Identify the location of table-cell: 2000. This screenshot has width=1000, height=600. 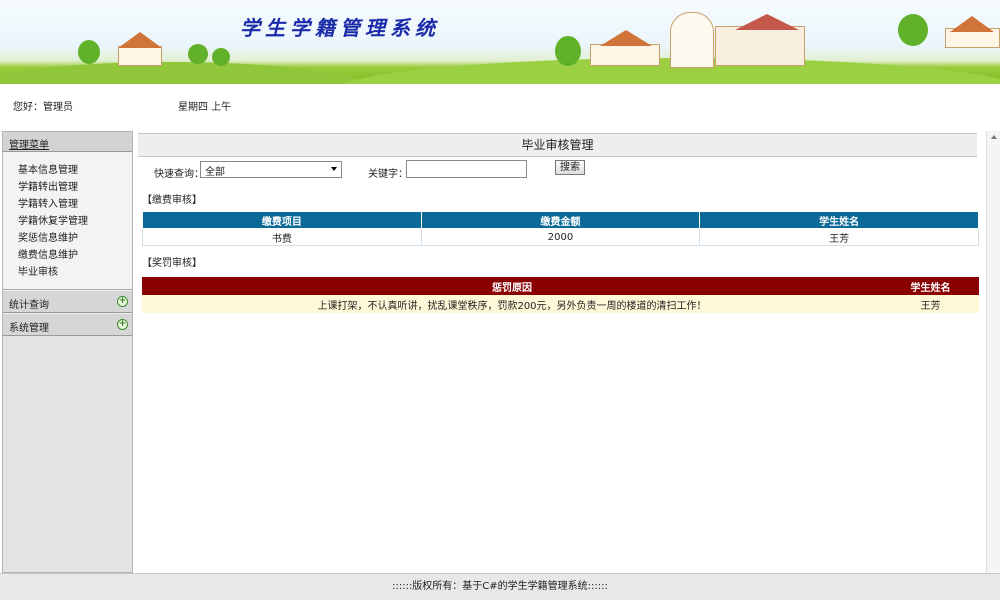
(560, 237).